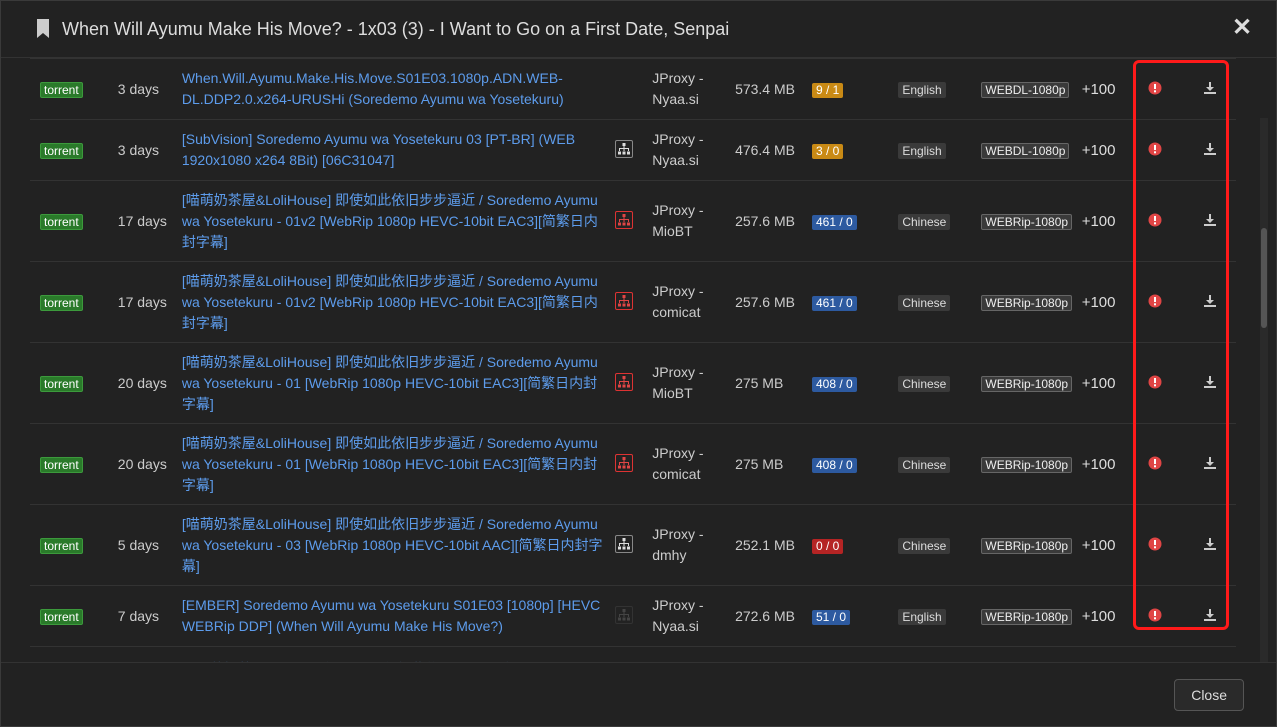 This screenshot has height=727, width=1277. What do you see at coordinates (1264, 391) in the screenshot?
I see `scrollbar` at bounding box center [1264, 391].